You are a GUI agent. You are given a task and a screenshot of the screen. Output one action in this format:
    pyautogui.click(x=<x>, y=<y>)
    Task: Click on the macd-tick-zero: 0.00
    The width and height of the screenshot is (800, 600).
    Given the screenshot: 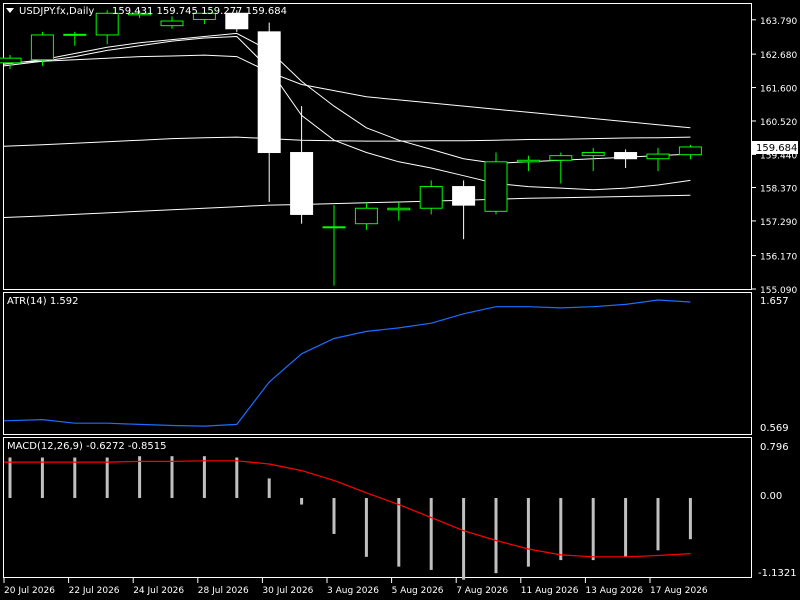 What is the action you would take?
    pyautogui.click(x=771, y=496)
    